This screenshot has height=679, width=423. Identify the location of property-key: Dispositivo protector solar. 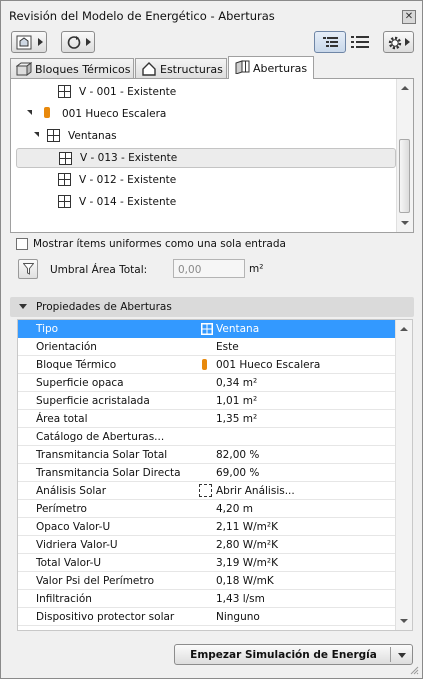
(105, 617).